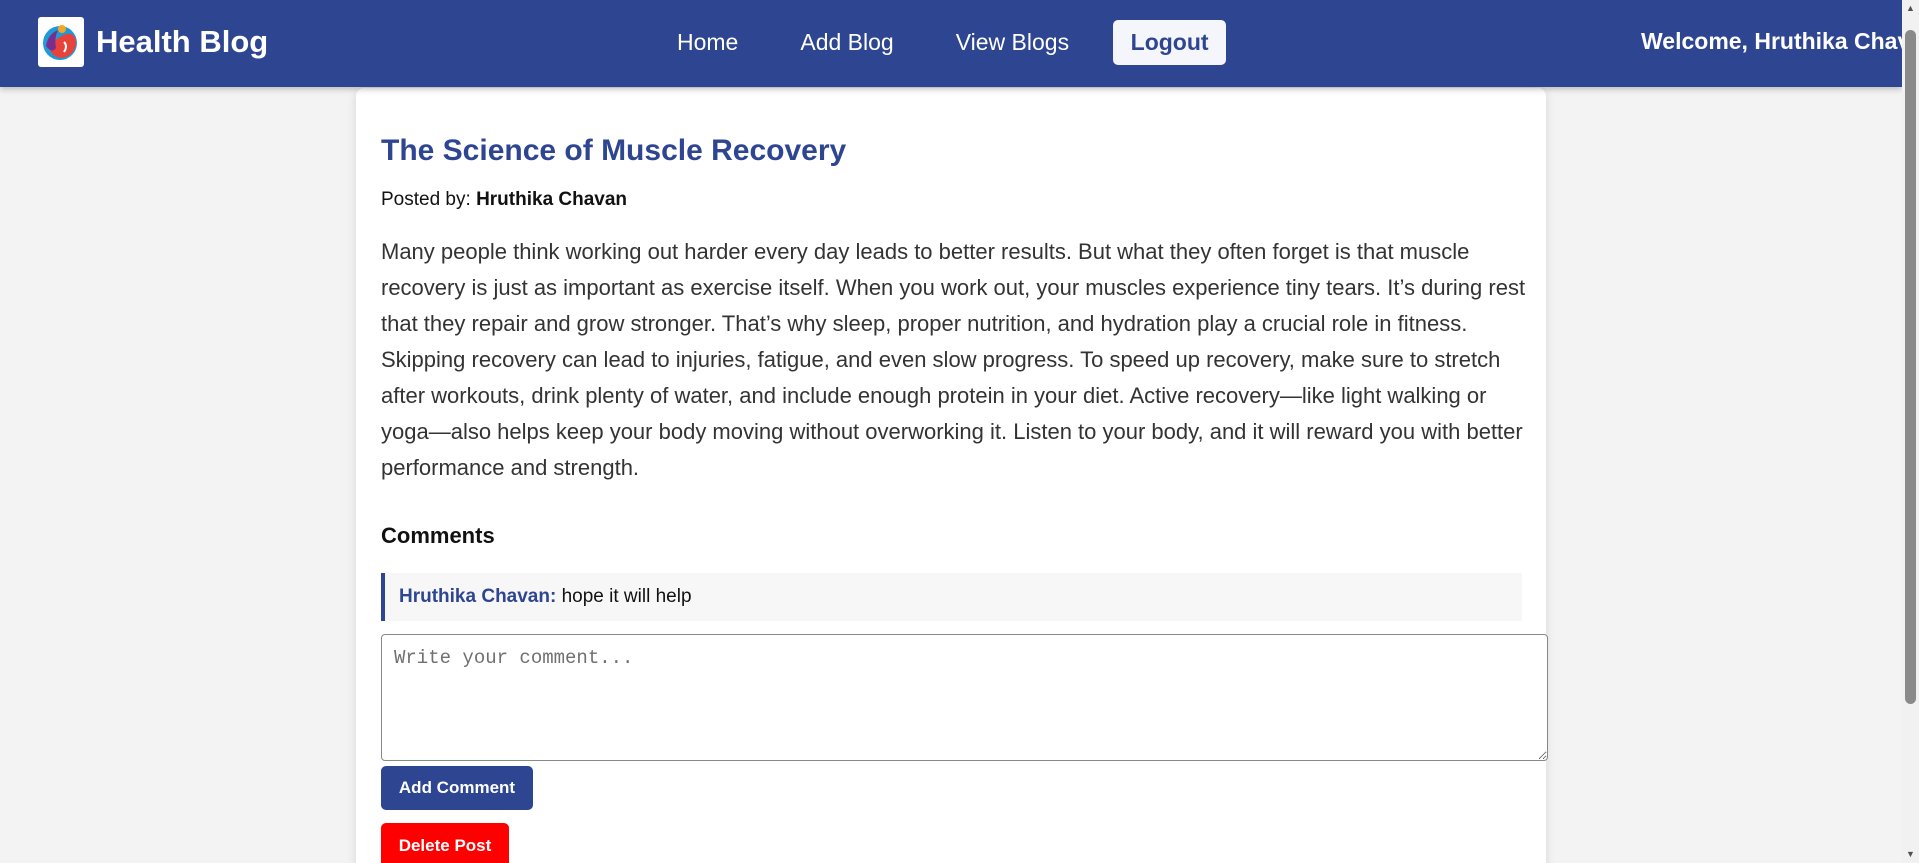 This screenshot has height=863, width=1919. Describe the element at coordinates (445, 843) in the screenshot. I see `delete-post-button: Delete Post` at that location.